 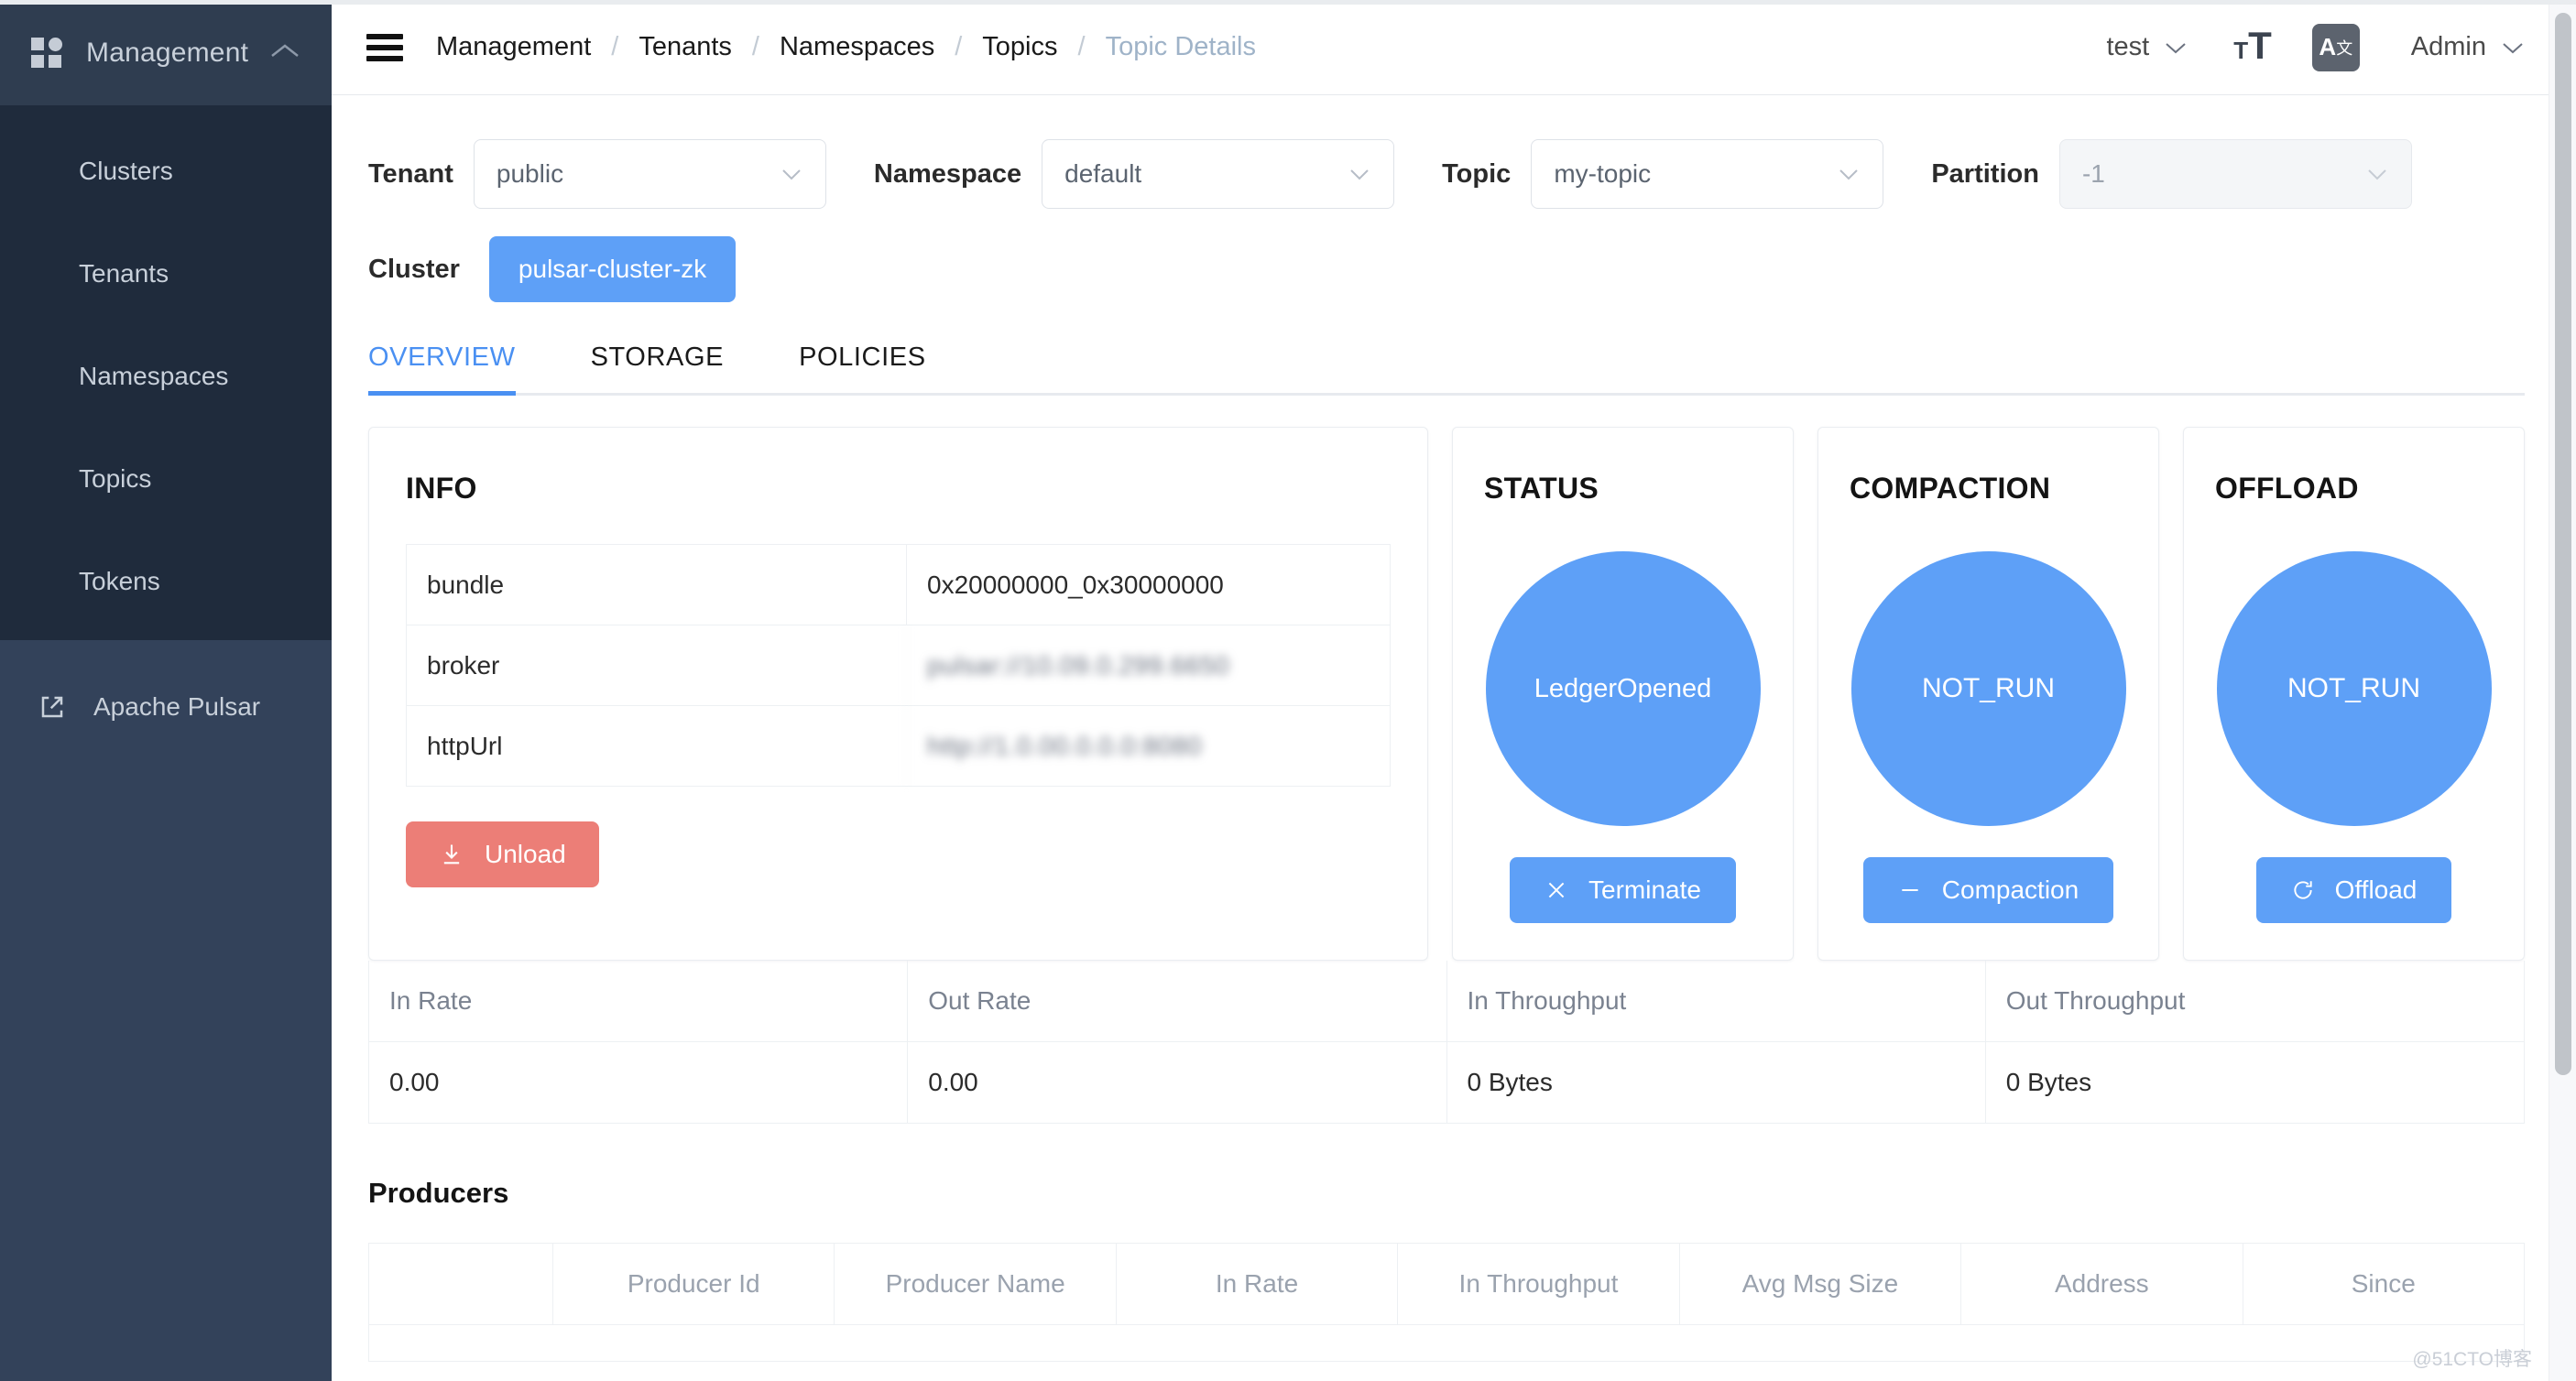 I want to click on chevron-up-icon, so click(x=284, y=51).